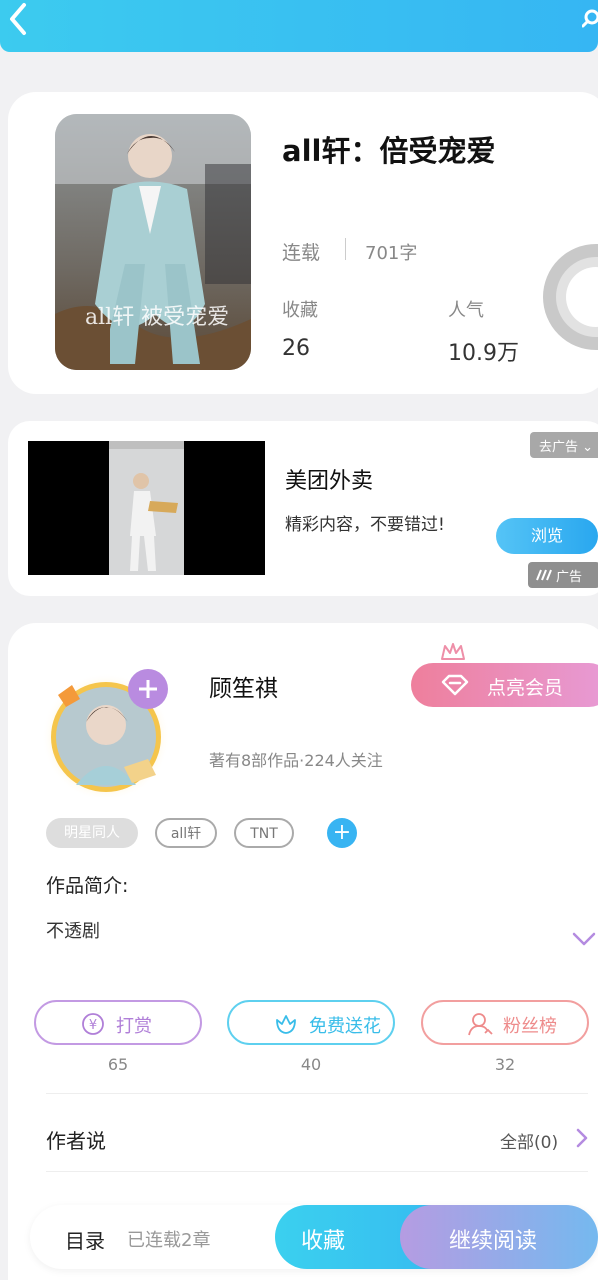  What do you see at coordinates (296, 760) in the screenshot?
I see `author-stats: 著有8部作品·224人关注` at bounding box center [296, 760].